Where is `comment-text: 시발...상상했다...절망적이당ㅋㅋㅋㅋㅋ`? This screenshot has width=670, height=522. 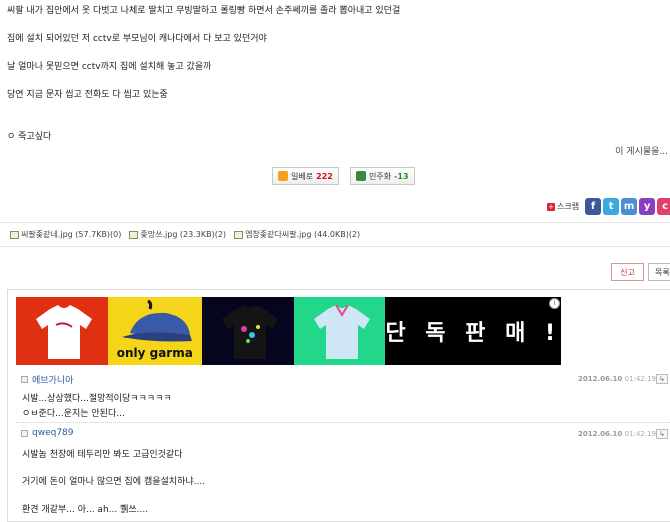
comment-text: 시발...상상했다...절망적이당ㅋㅋㅋㅋㅋ is located at coordinates (97, 399).